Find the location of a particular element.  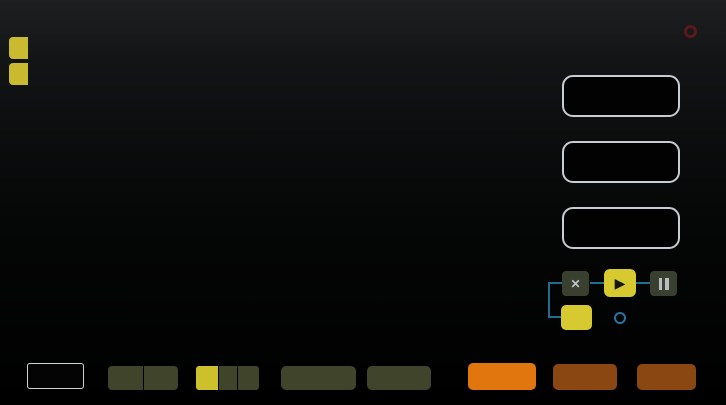

clear-button is located at coordinates (161, 378).